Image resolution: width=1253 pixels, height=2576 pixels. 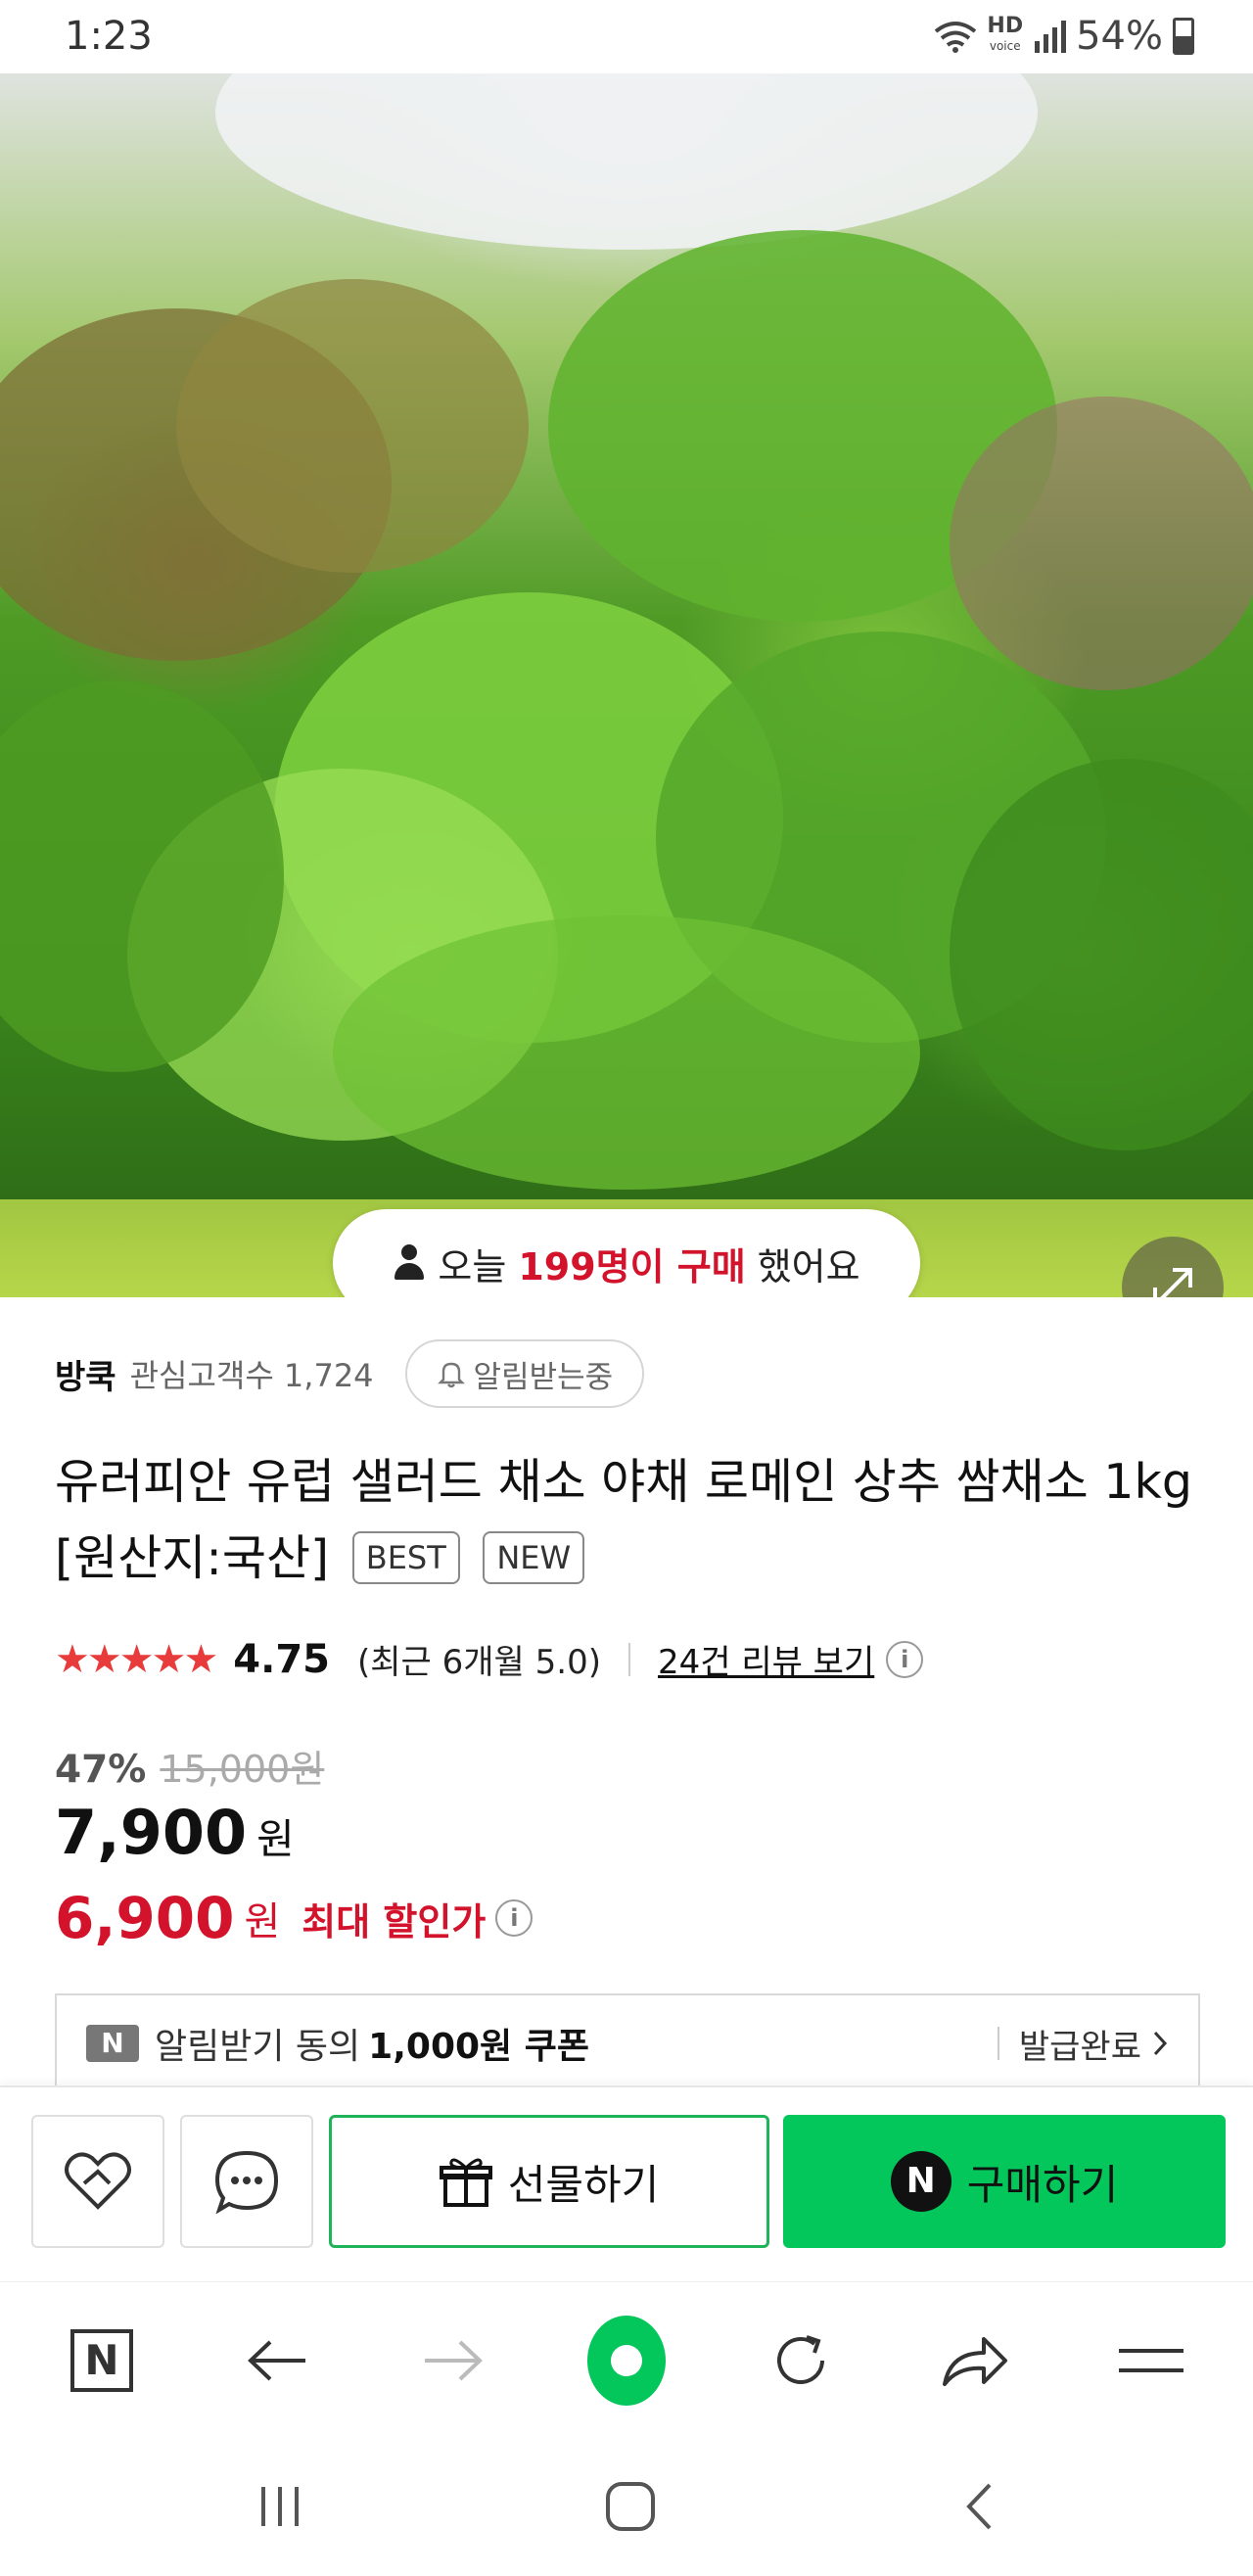 I want to click on menu-icon, so click(x=1151, y=2360).